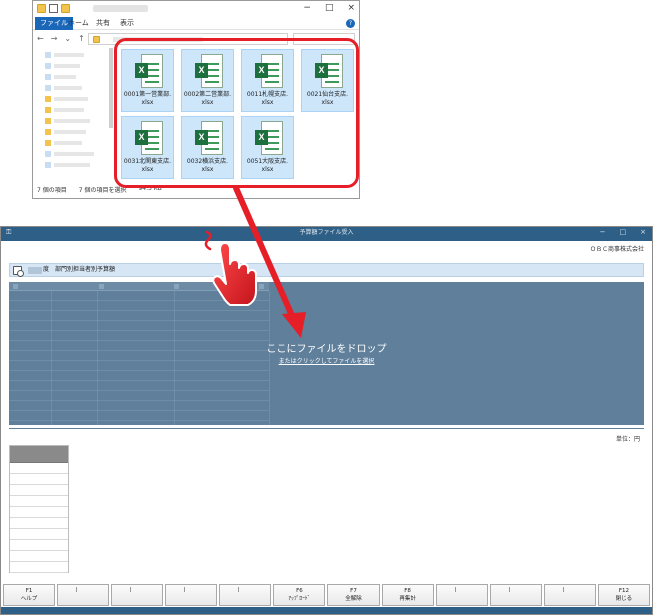 The width and height of the screenshot is (653, 615). I want to click on import-header-title: 度 部門別担当者別予算額, so click(79, 269).